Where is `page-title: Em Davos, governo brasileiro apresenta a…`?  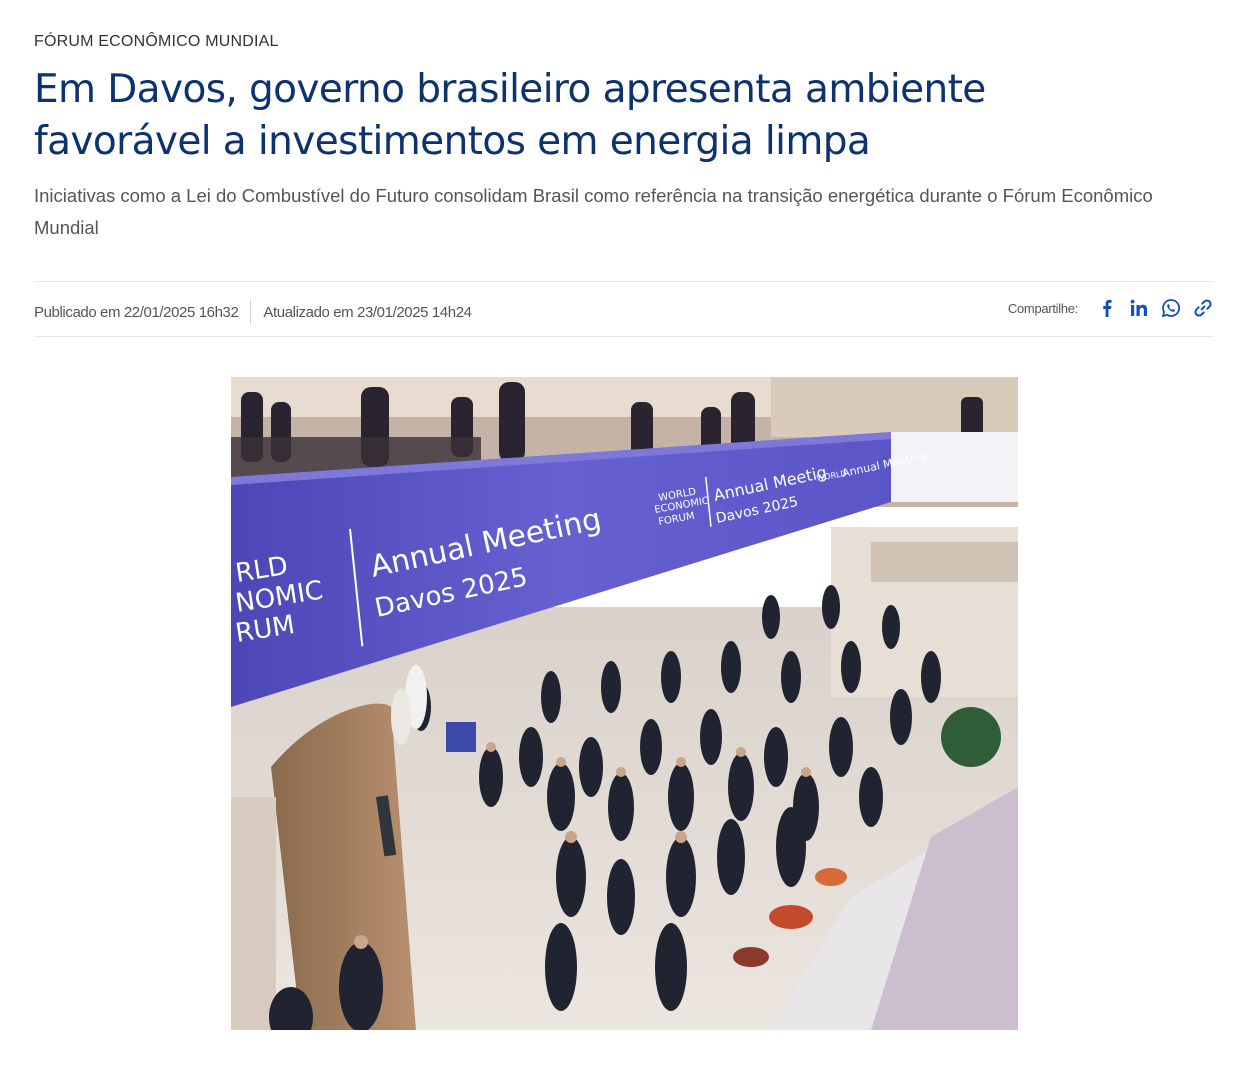
page-title: Em Davos, governo brasileiro apresenta a… is located at coordinates (510, 115).